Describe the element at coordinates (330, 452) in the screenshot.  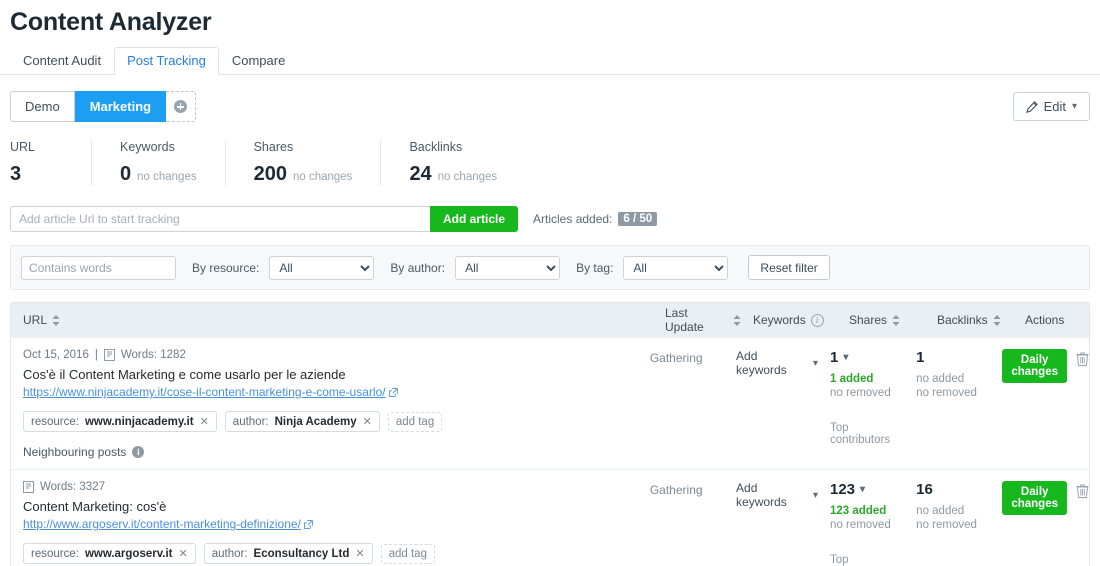
I see `neighbouring-posts: Neighbouring posts i` at that location.